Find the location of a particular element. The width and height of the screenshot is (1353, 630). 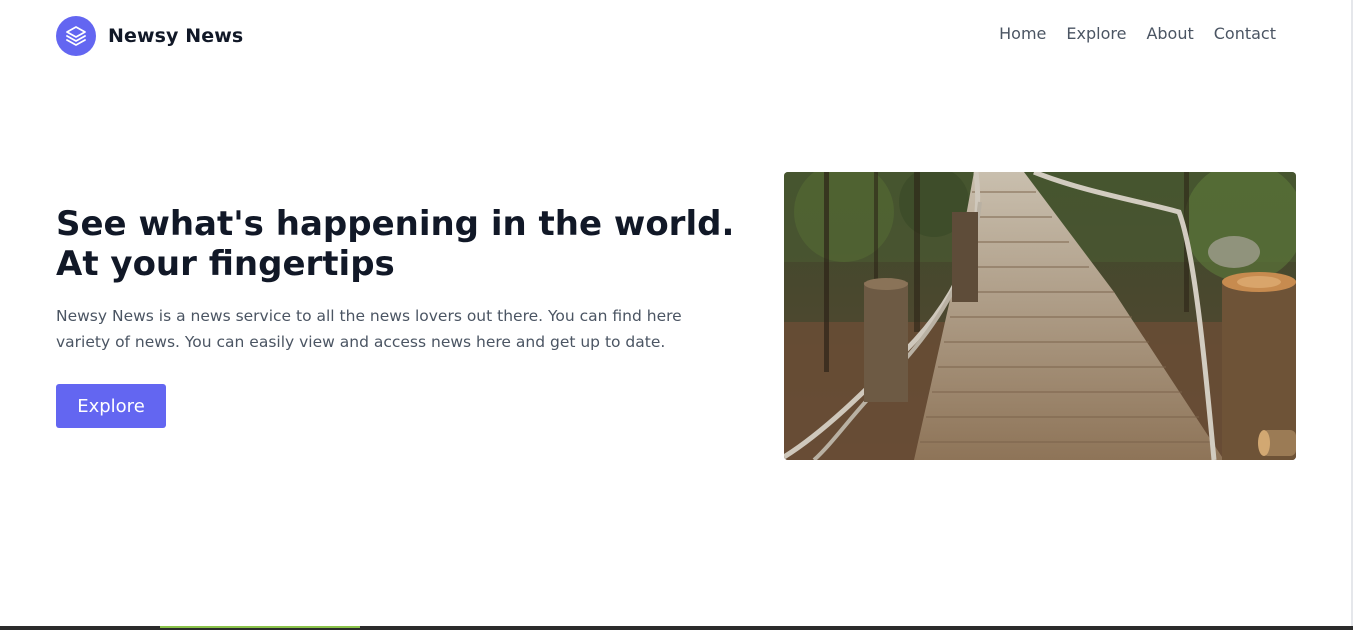

nav-home-link: Home is located at coordinates (1022, 33).